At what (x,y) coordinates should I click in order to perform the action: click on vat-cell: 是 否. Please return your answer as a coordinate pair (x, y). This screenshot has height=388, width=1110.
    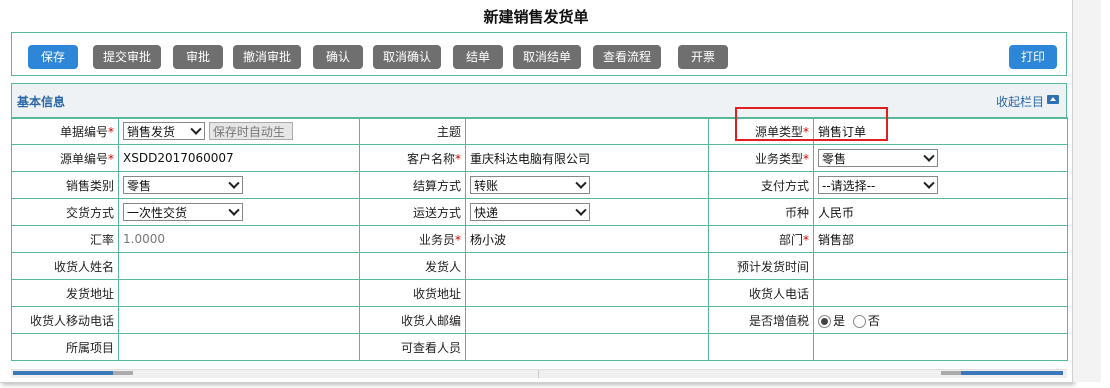
    Looking at the image, I should click on (940, 320).